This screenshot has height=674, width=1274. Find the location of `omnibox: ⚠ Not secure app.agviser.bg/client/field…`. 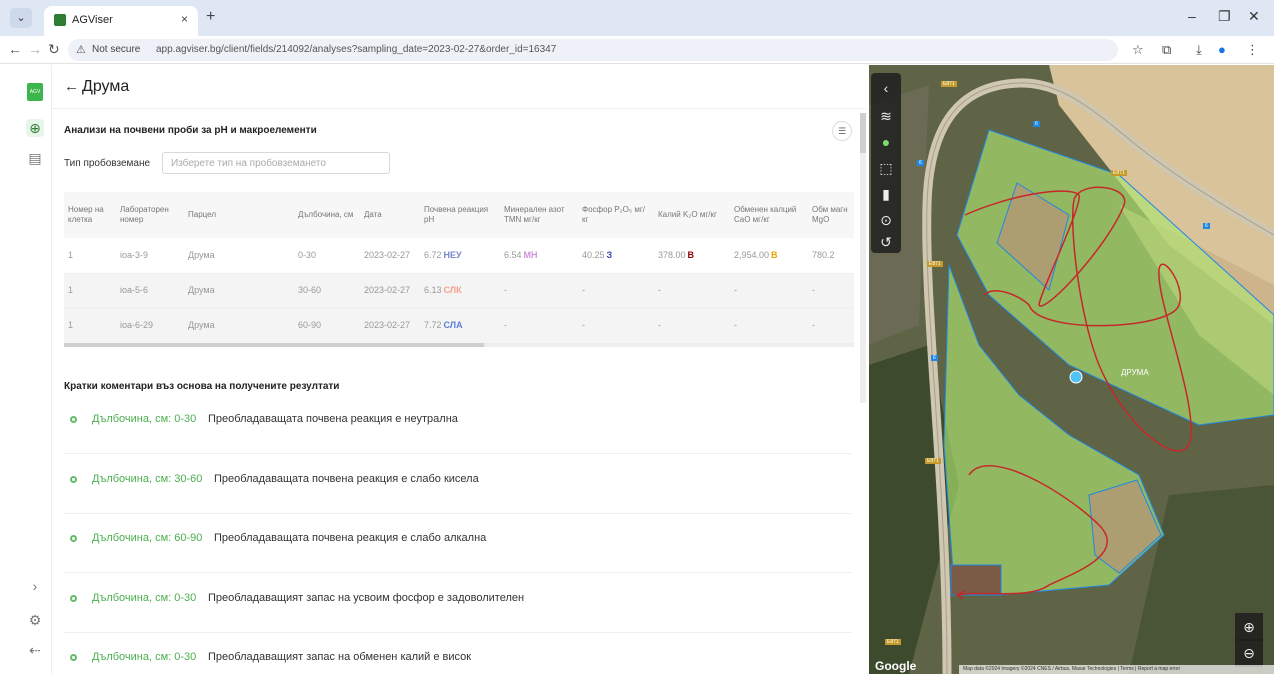

omnibox: ⚠ Not secure app.agviser.bg/client/field… is located at coordinates (593, 50).